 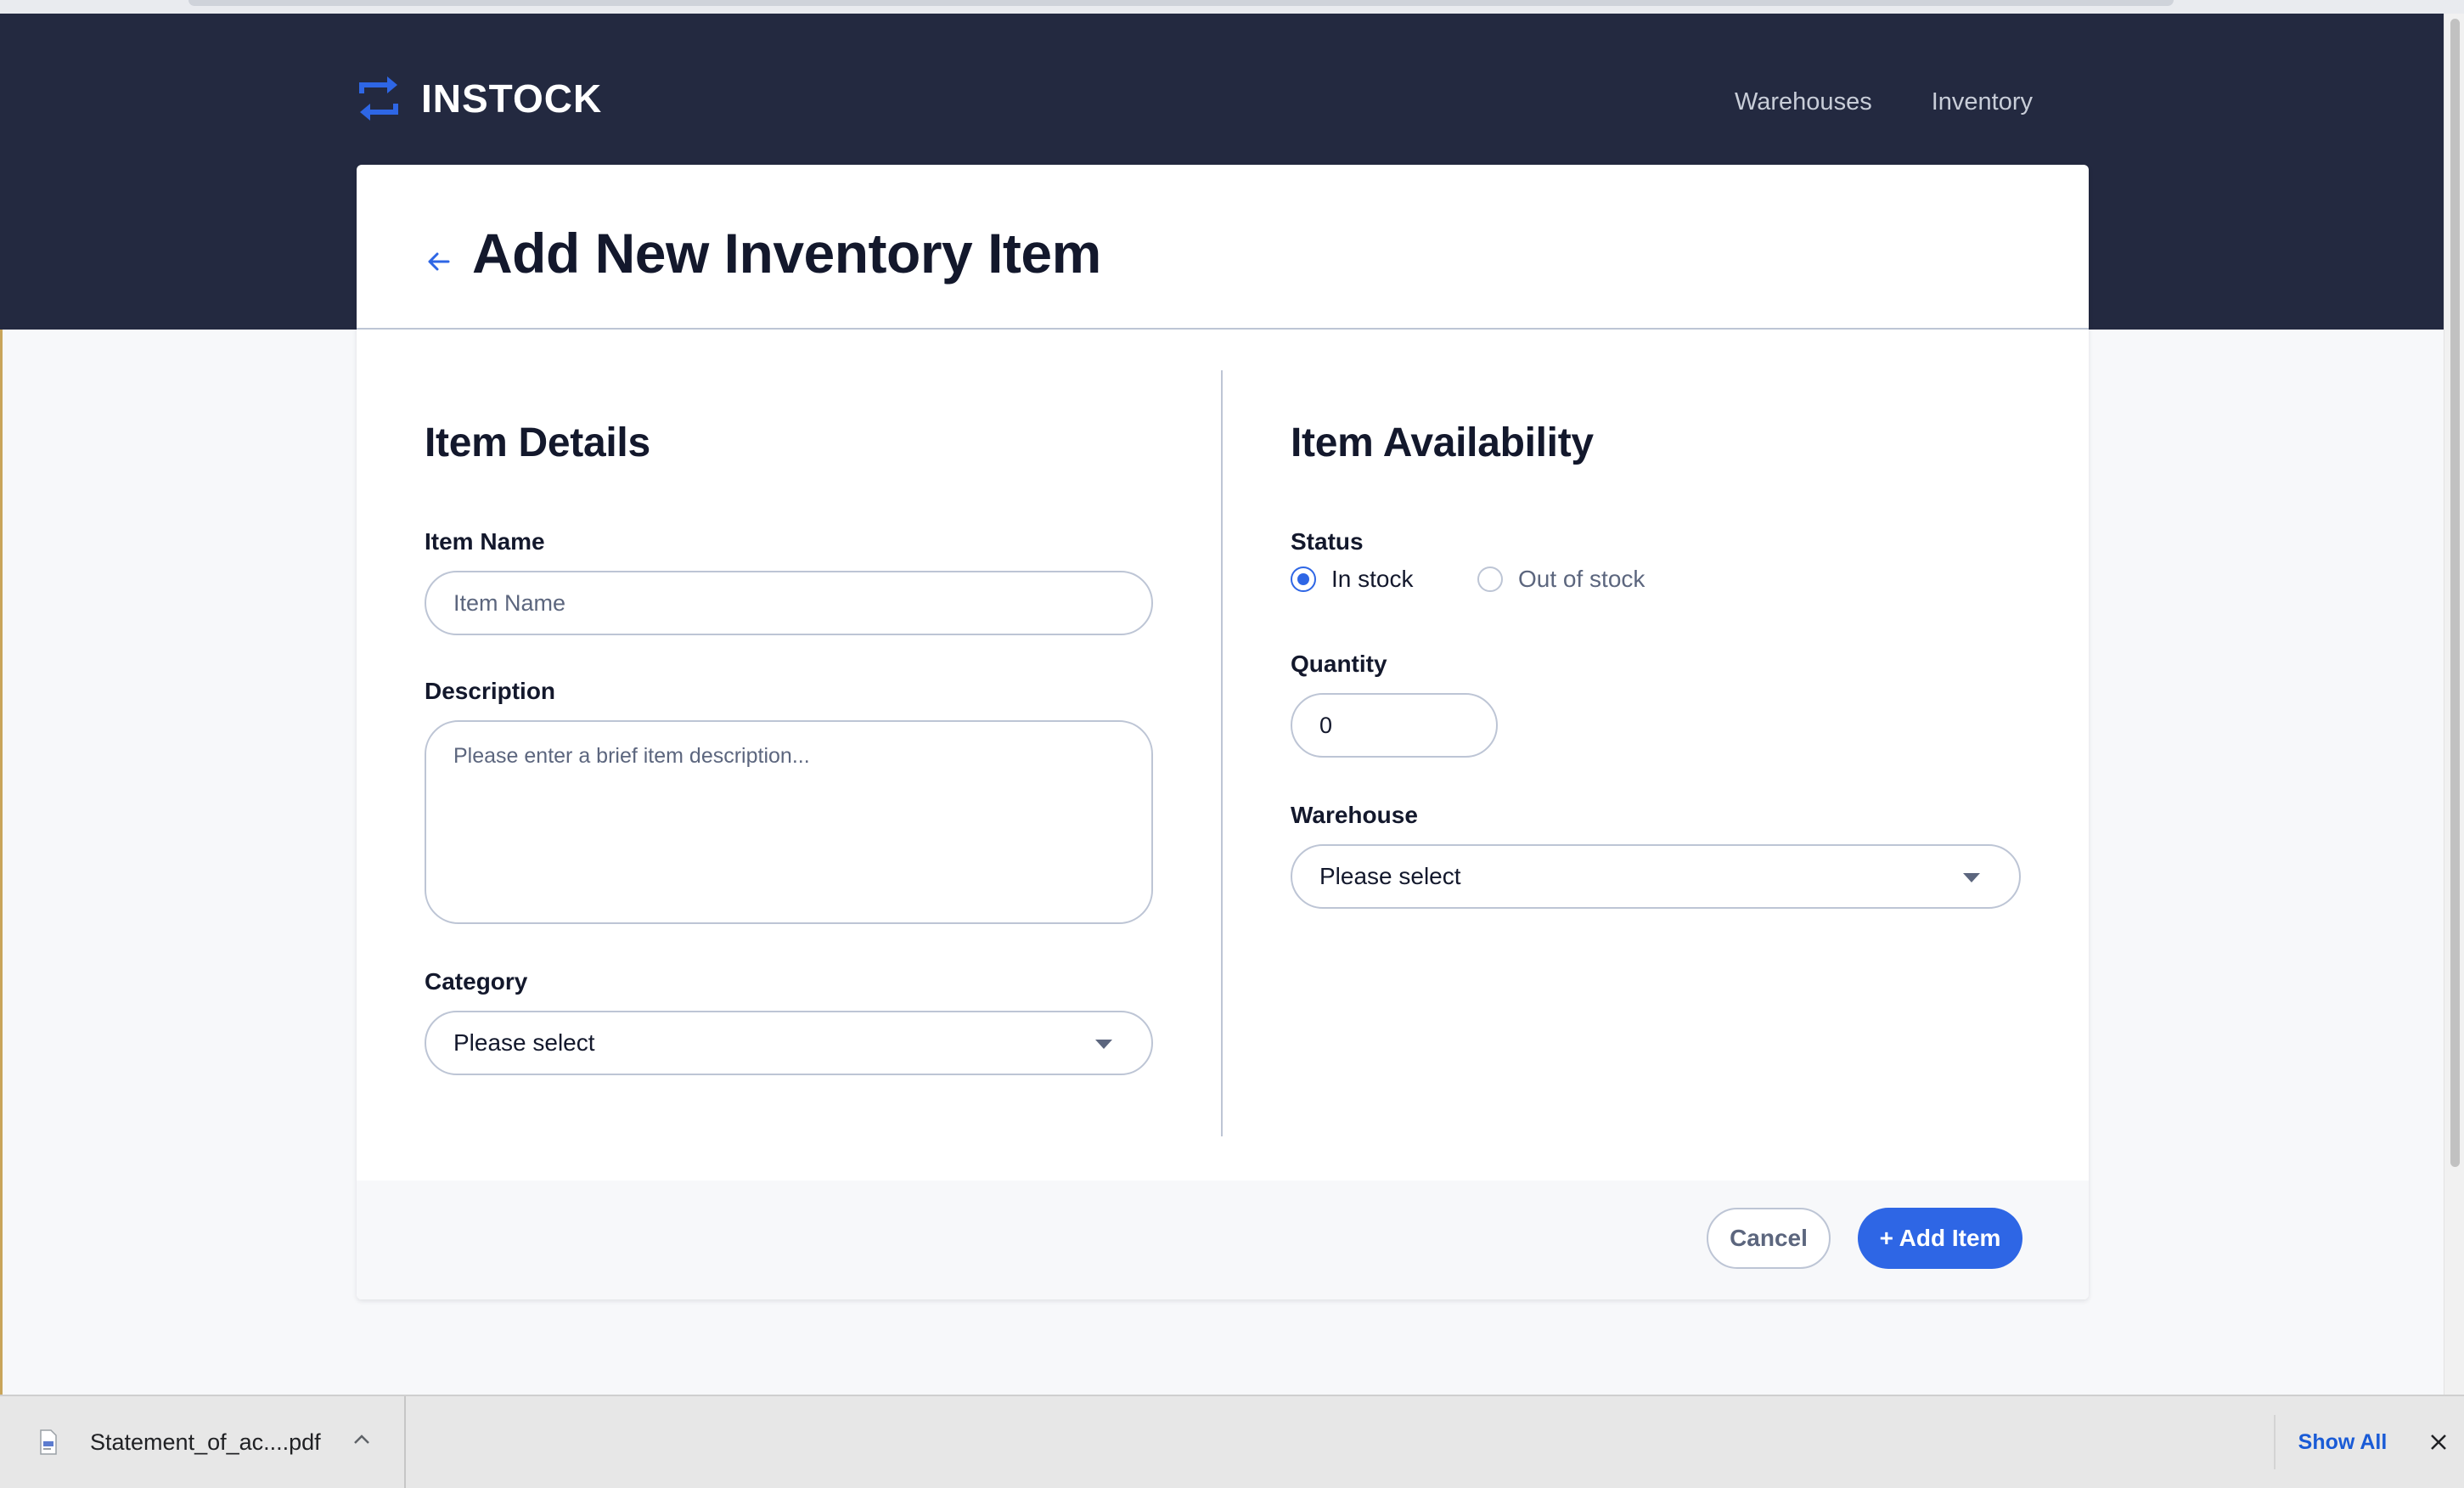 I want to click on radio-checked-icon, so click(x=1303, y=579).